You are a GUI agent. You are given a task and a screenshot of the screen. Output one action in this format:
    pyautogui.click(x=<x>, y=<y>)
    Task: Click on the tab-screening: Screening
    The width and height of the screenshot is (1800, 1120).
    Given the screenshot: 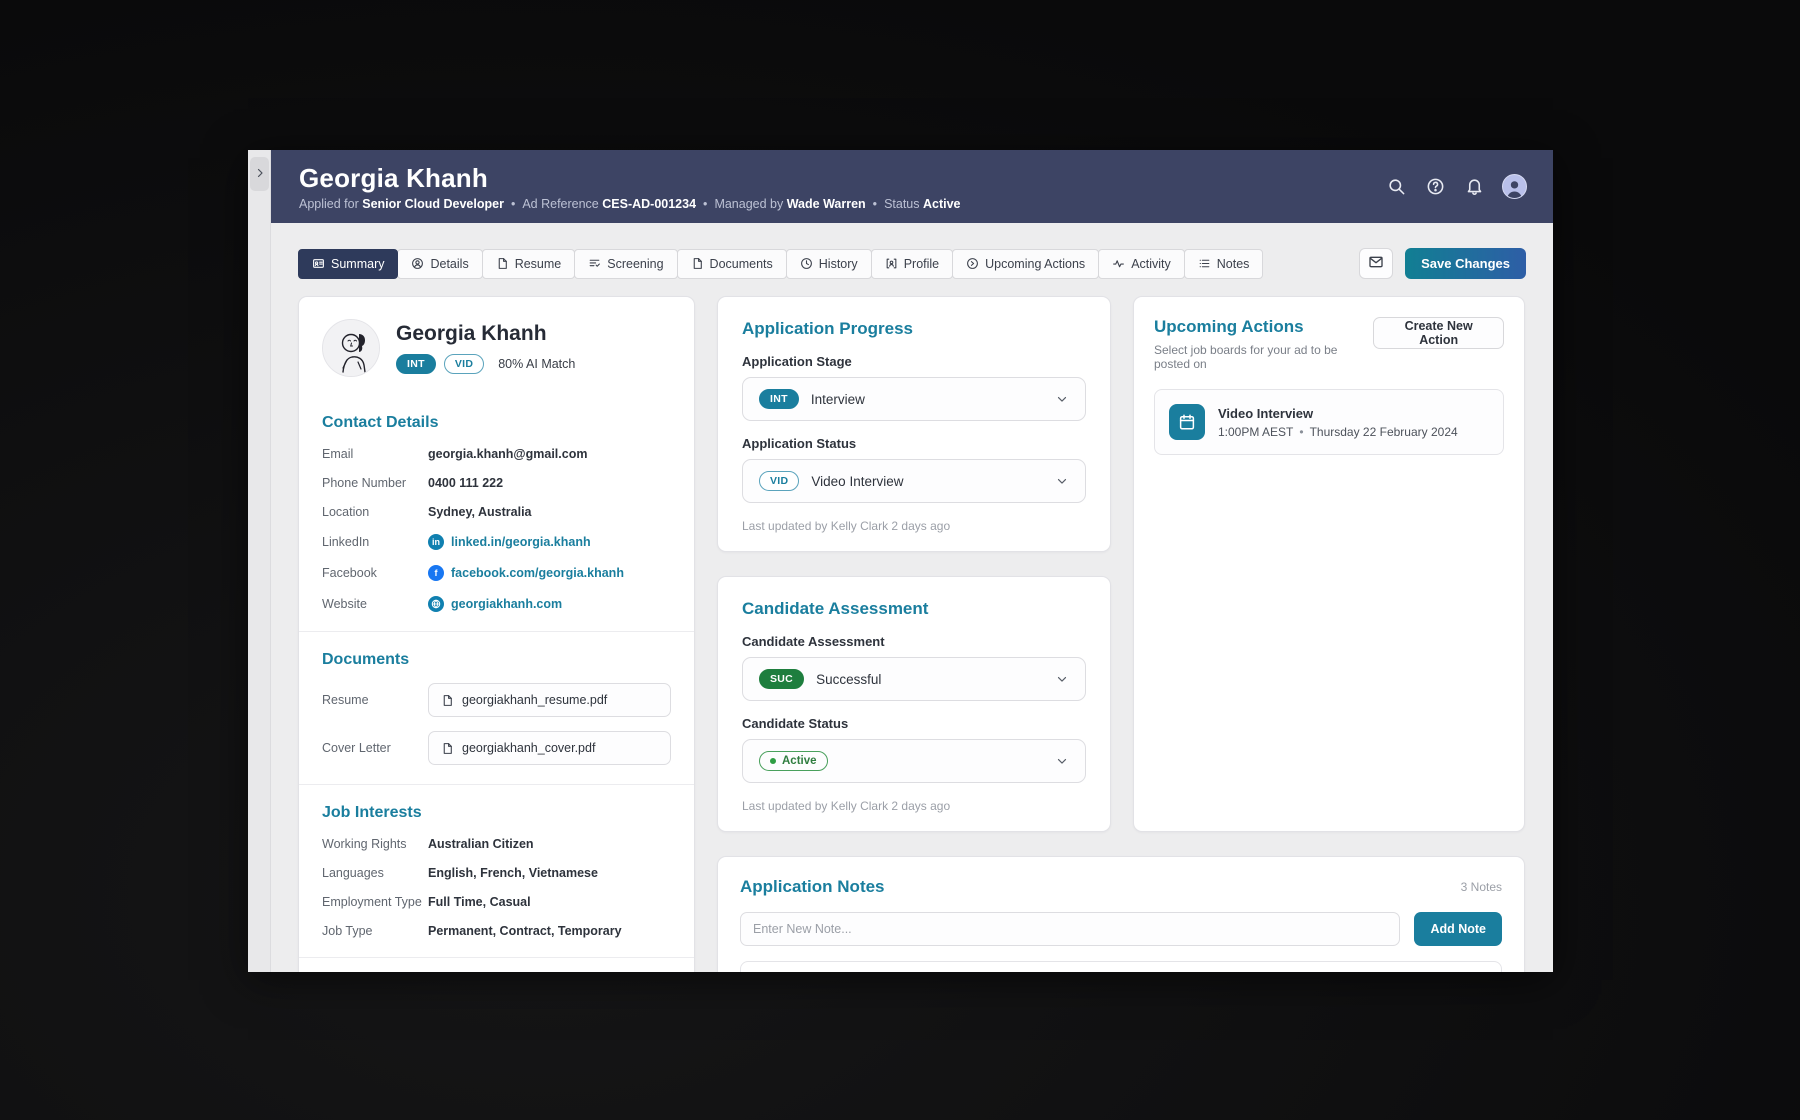 What is the action you would take?
    pyautogui.click(x=626, y=263)
    